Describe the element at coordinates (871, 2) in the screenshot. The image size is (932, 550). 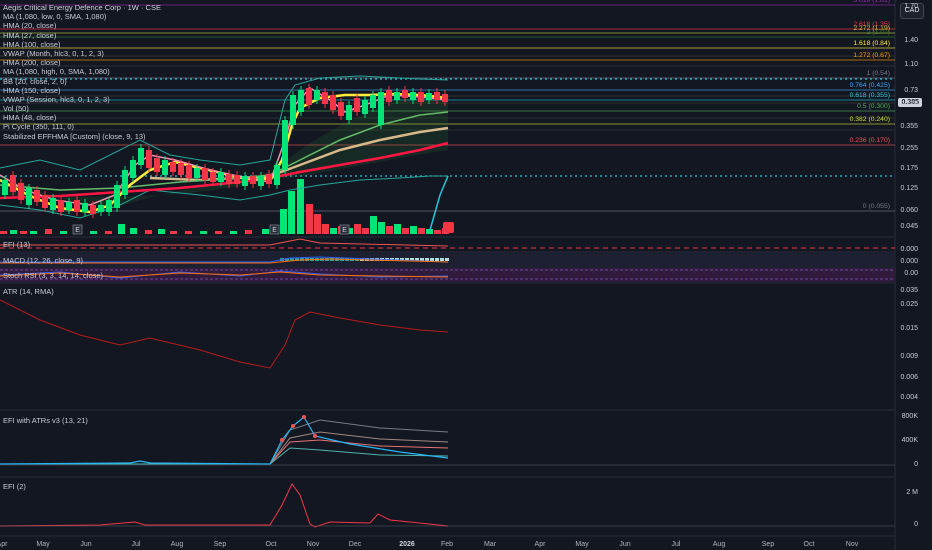
I see `fib-label: 3.618 (1.81)` at that location.